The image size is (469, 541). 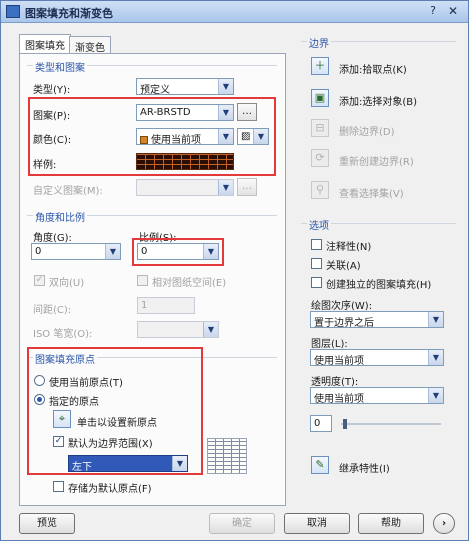 What do you see at coordinates (52, 238) in the screenshot?
I see `angle-label: 角度(G):` at bounding box center [52, 238].